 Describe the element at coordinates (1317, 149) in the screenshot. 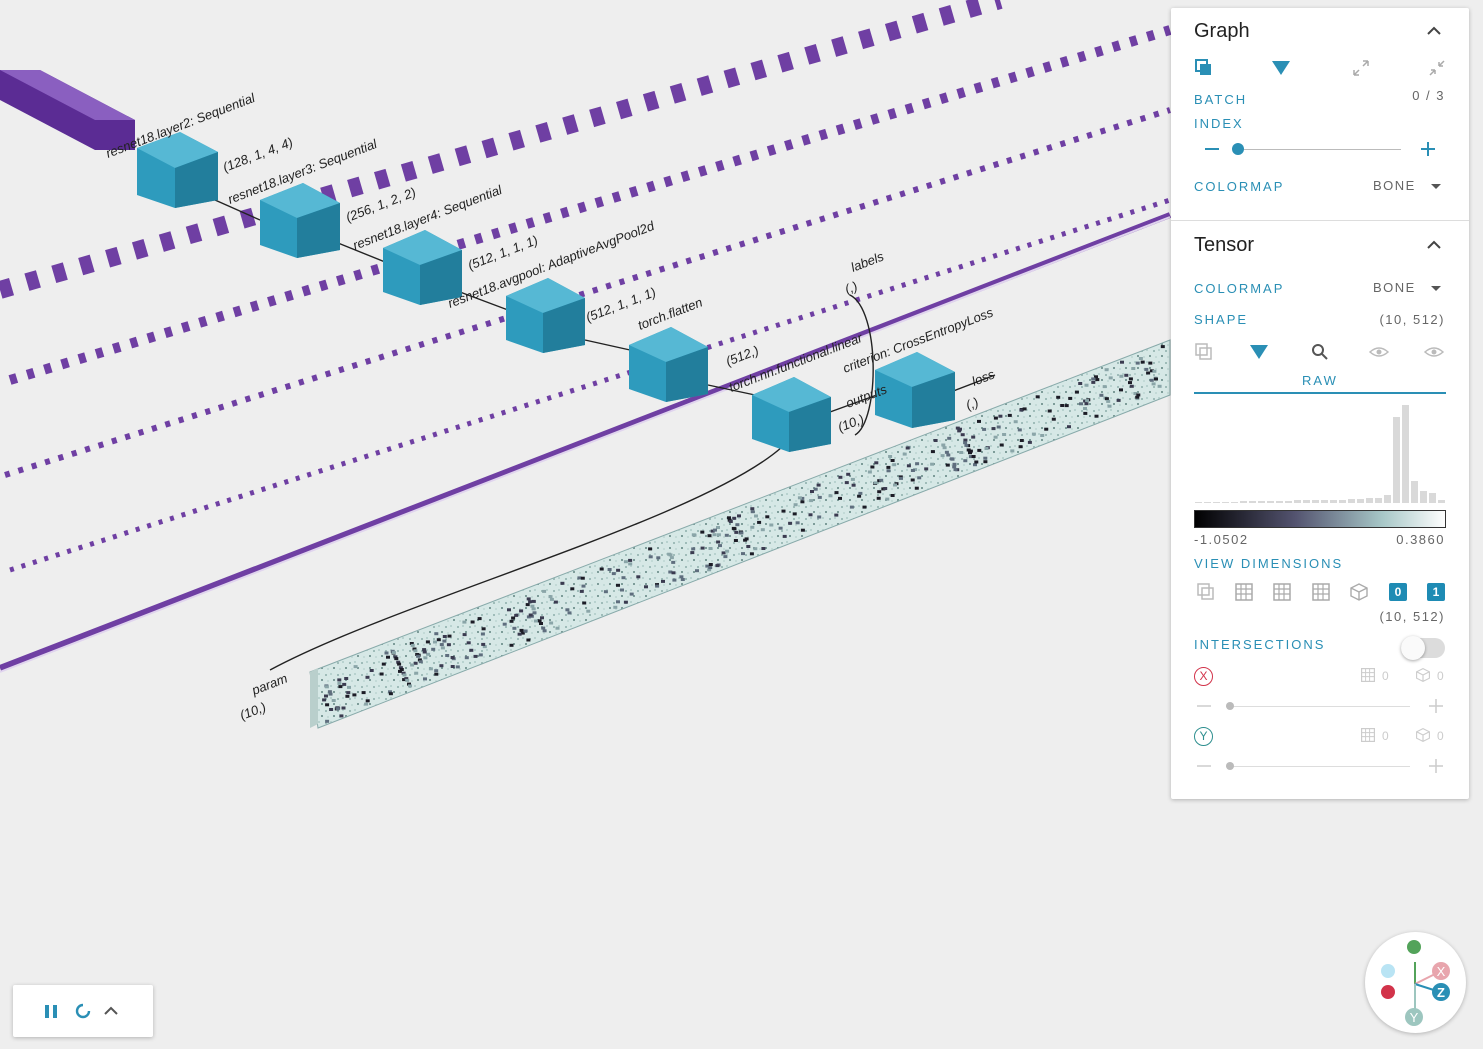

I see `batch-slider-track` at that location.